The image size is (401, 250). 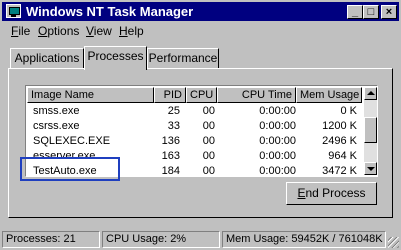 I want to click on column-header-cpu: CPU, so click(x=201, y=95).